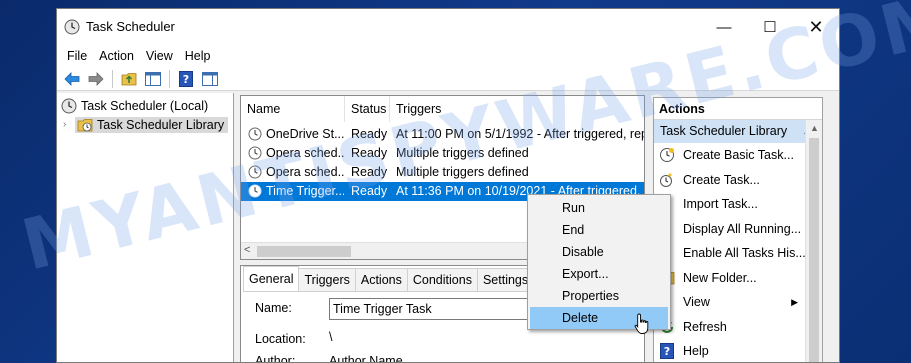 This screenshot has height=363, width=911. I want to click on column-header-triggers: Triggers, so click(517, 109).